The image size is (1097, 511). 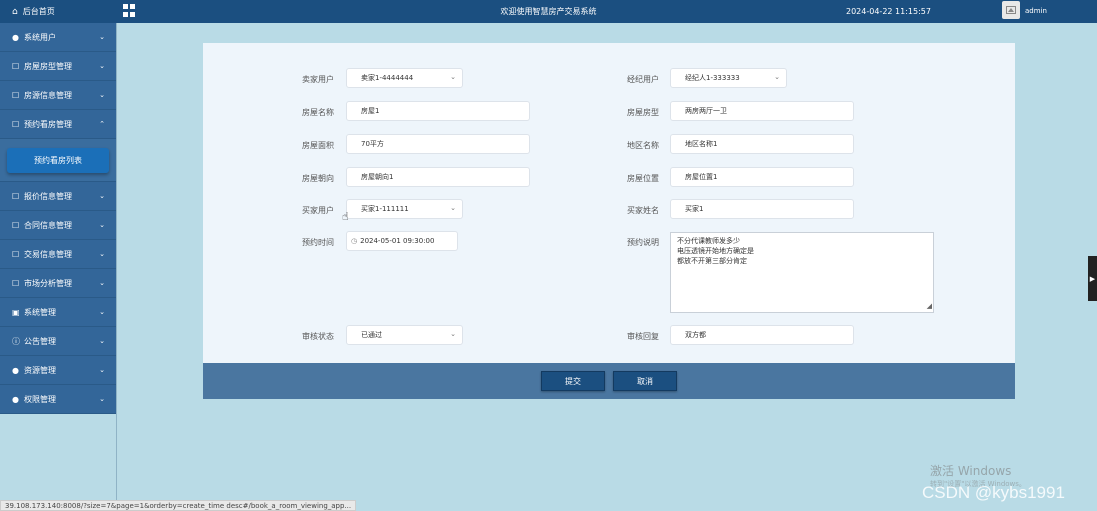 What do you see at coordinates (58, 312) in the screenshot?
I see `sidebar-item-system: ▣ 系统管理 ⌄` at bounding box center [58, 312].